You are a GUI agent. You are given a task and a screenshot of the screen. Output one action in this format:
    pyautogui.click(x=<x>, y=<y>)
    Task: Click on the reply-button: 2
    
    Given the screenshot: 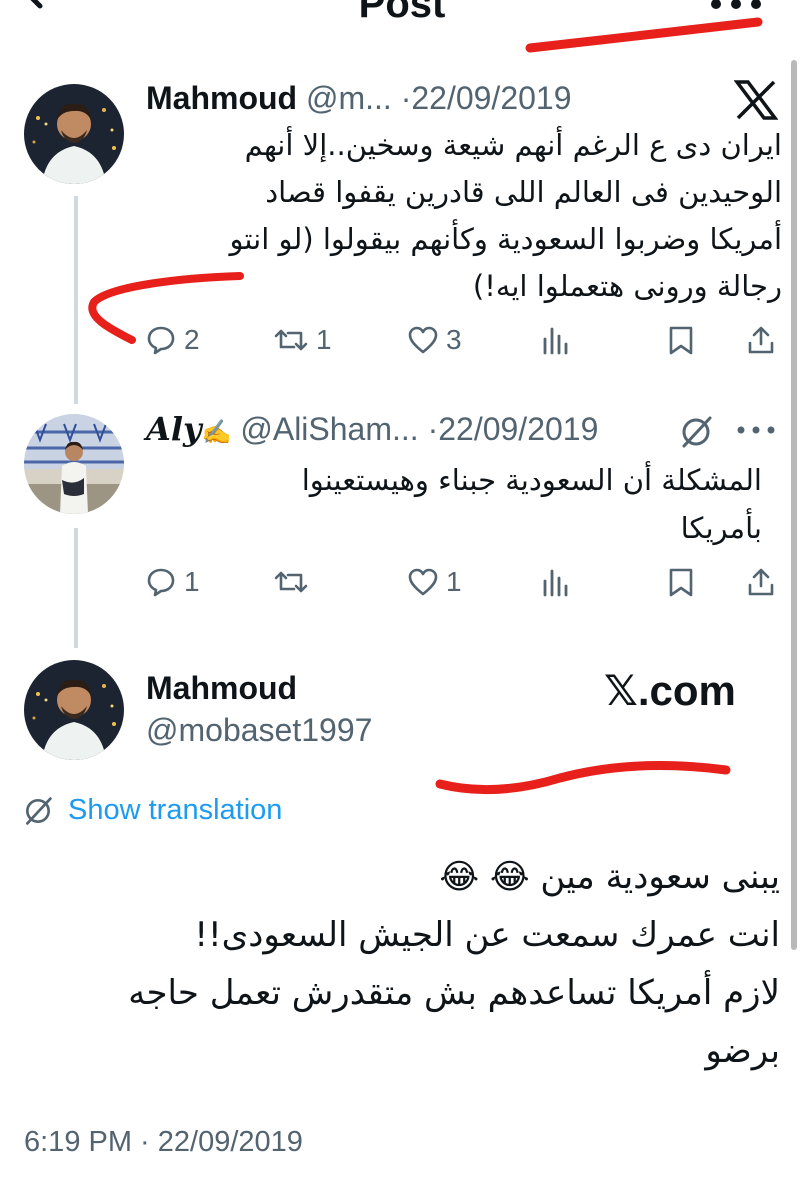 What is the action you would take?
    pyautogui.click(x=173, y=340)
    